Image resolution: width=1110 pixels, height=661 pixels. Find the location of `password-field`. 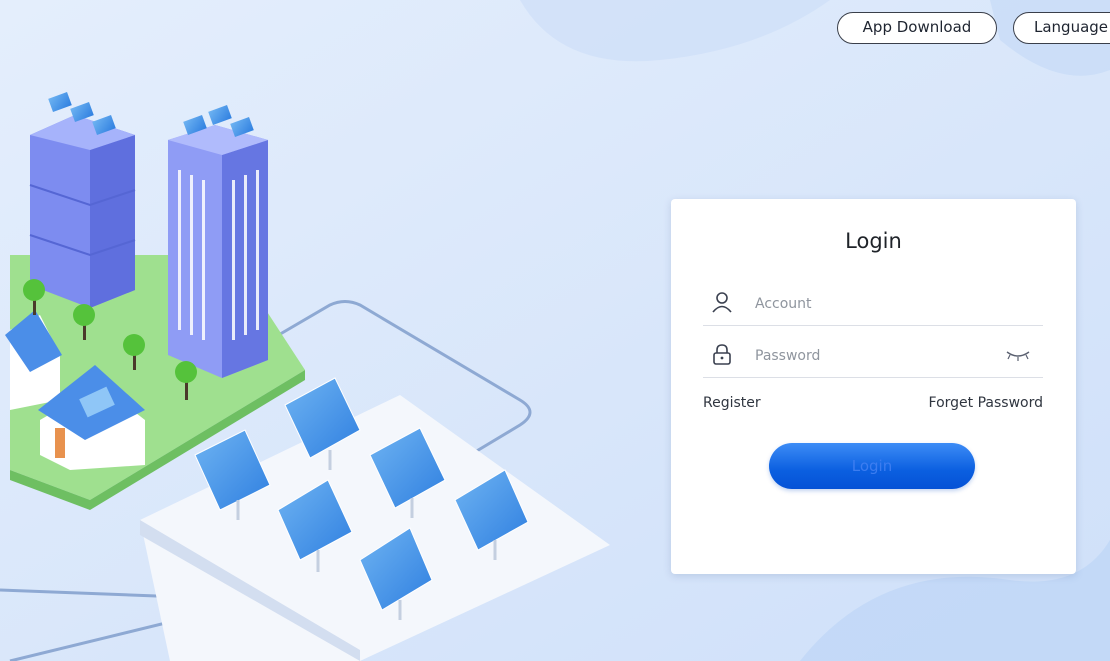

password-field is located at coordinates (873, 355).